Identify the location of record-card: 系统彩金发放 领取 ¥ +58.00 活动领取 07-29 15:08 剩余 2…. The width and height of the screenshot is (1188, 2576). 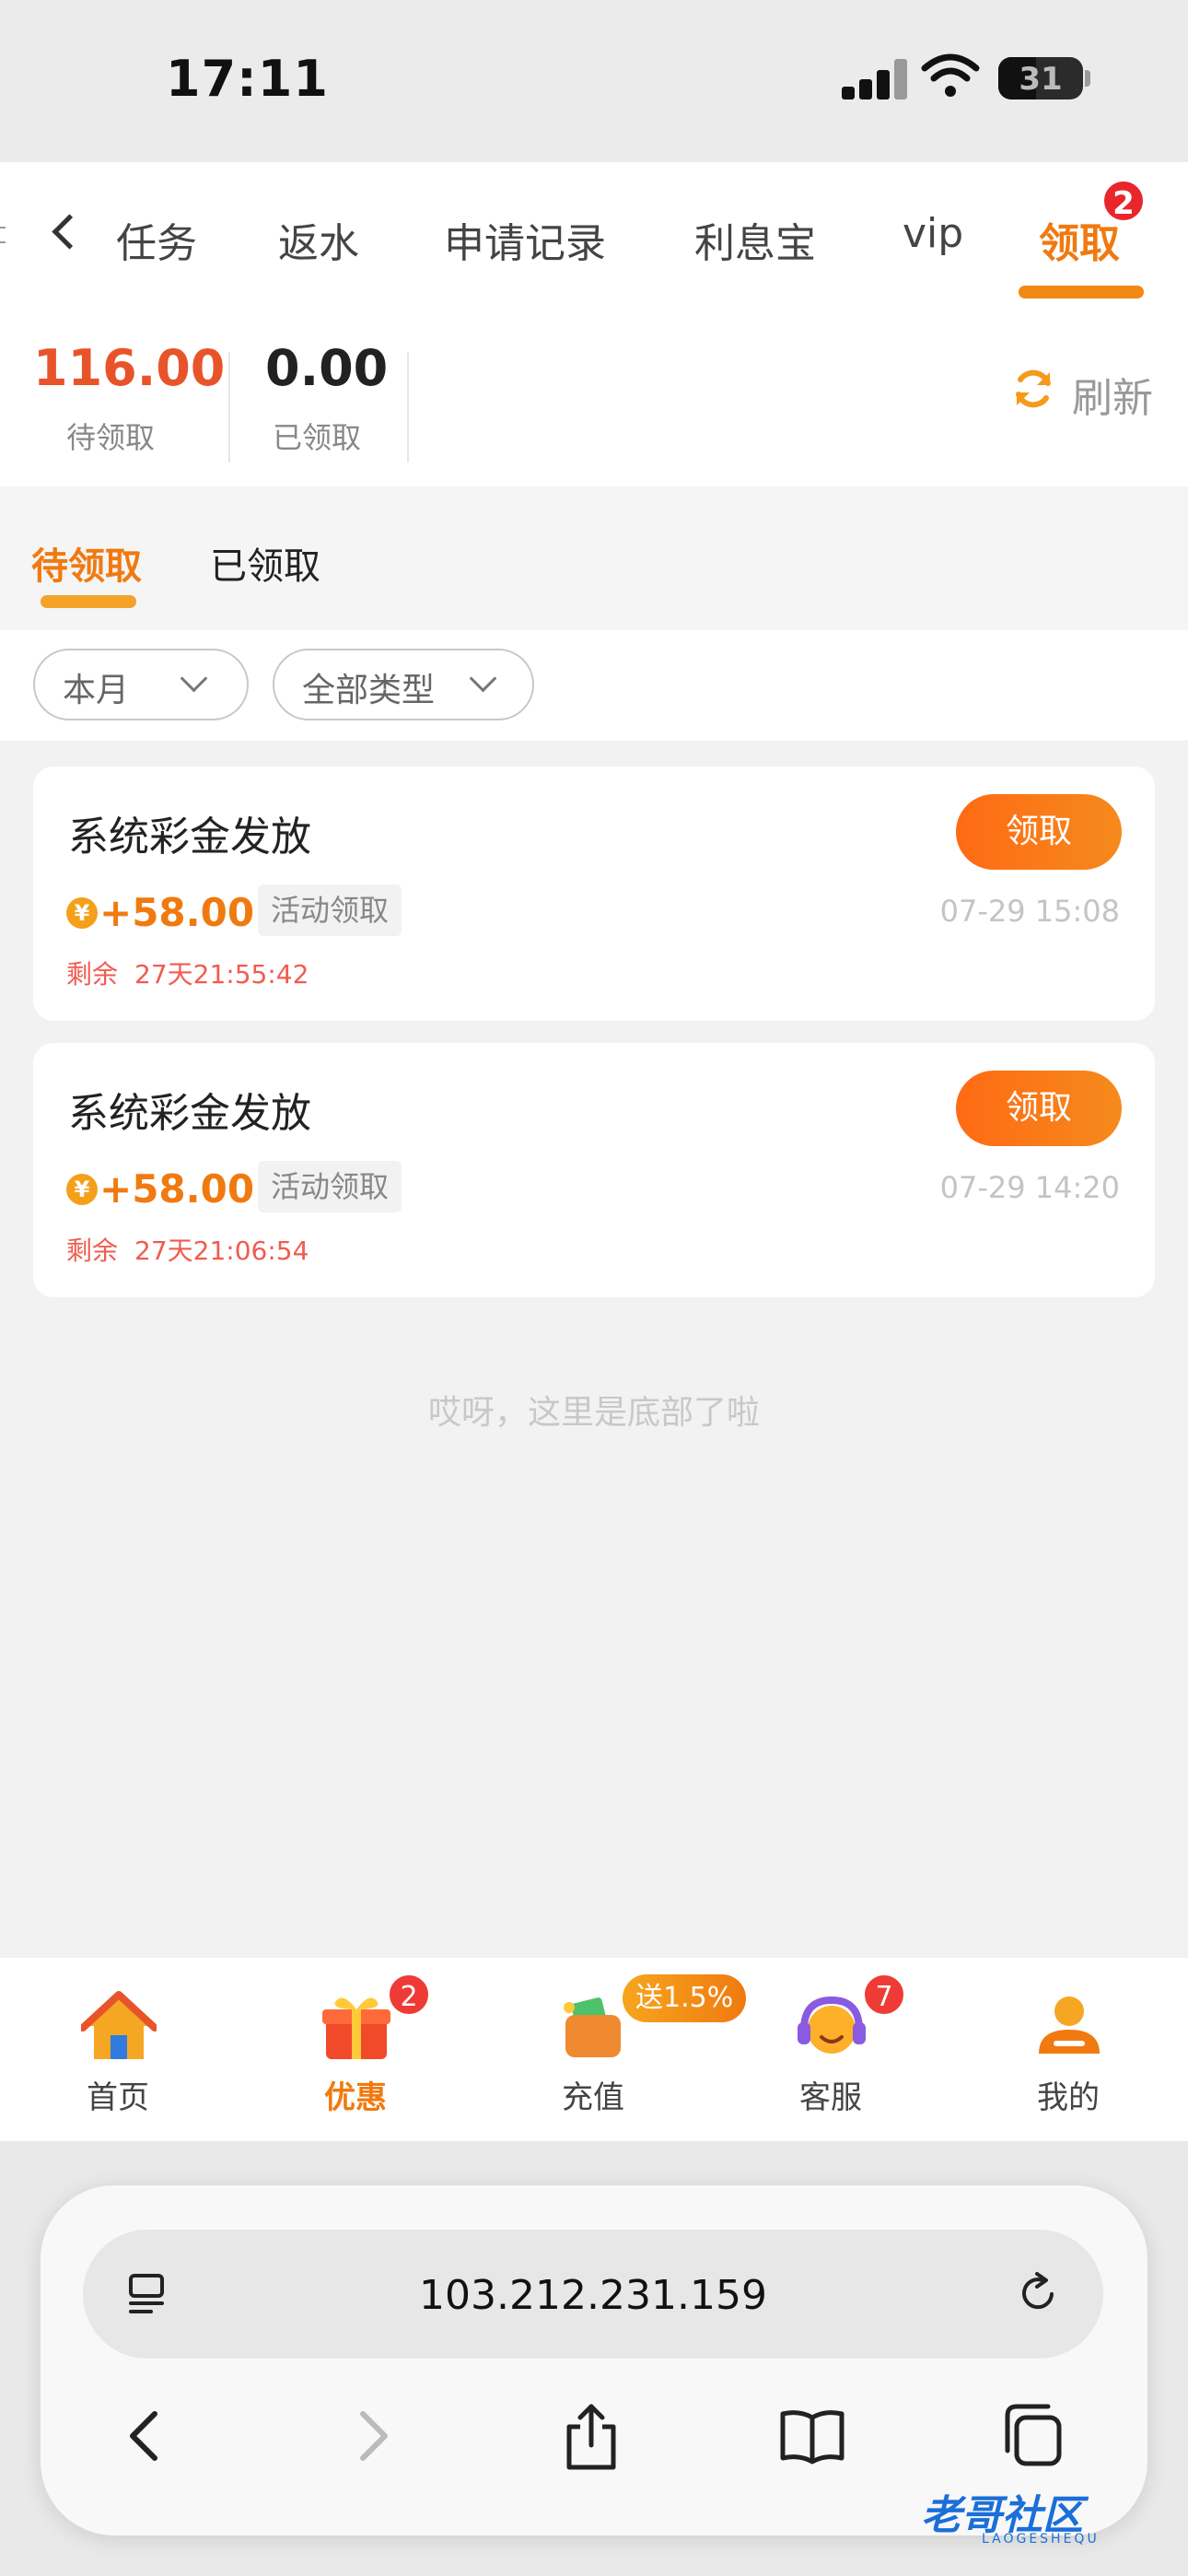
(594, 894).